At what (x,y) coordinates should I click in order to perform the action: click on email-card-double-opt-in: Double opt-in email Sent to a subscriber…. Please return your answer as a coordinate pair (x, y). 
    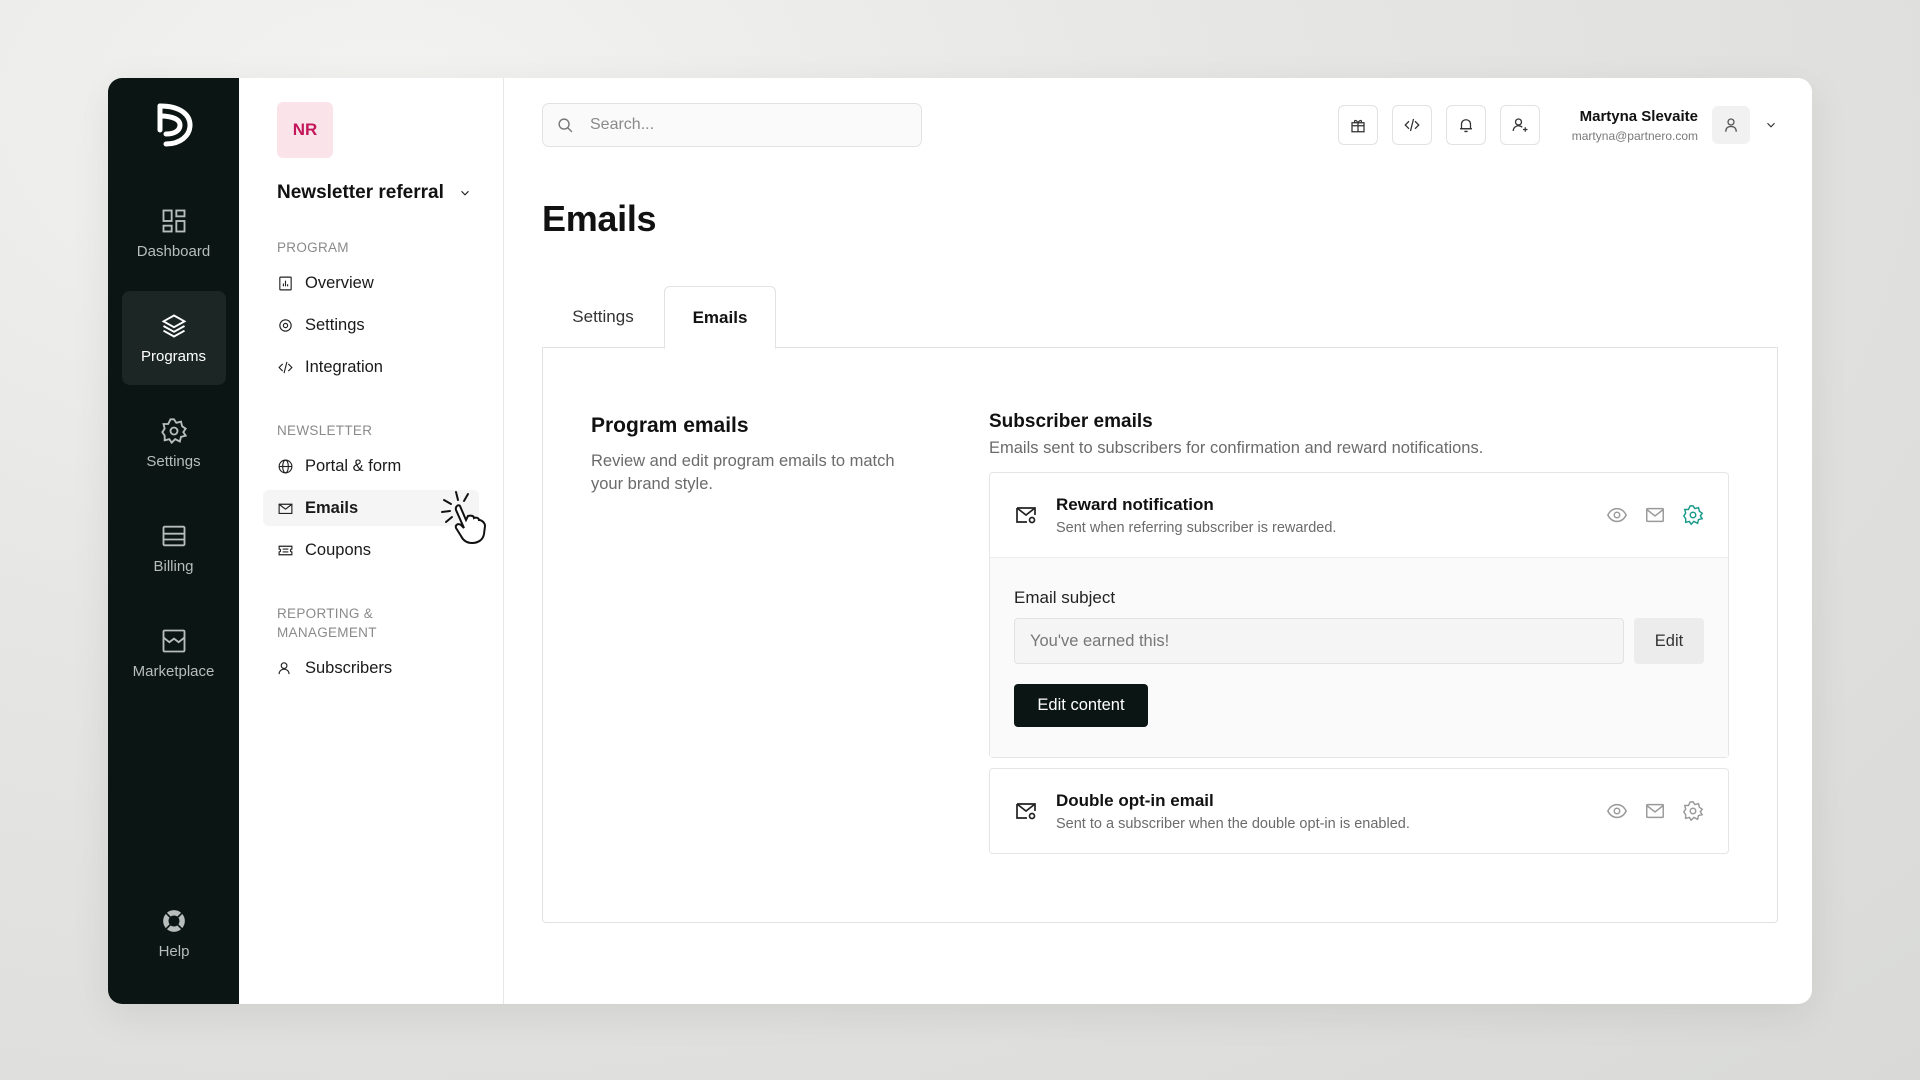
    Looking at the image, I should click on (1359, 811).